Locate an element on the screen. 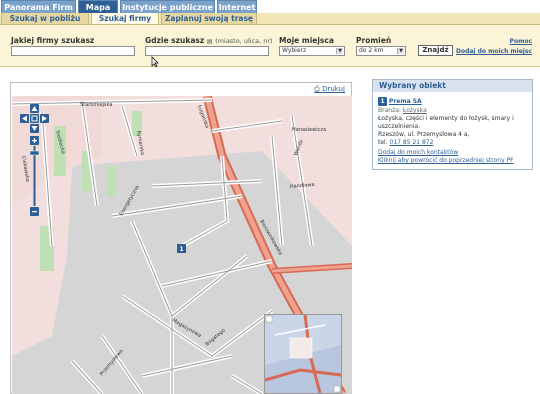  print-link-label: Drukuj is located at coordinates (333, 89).